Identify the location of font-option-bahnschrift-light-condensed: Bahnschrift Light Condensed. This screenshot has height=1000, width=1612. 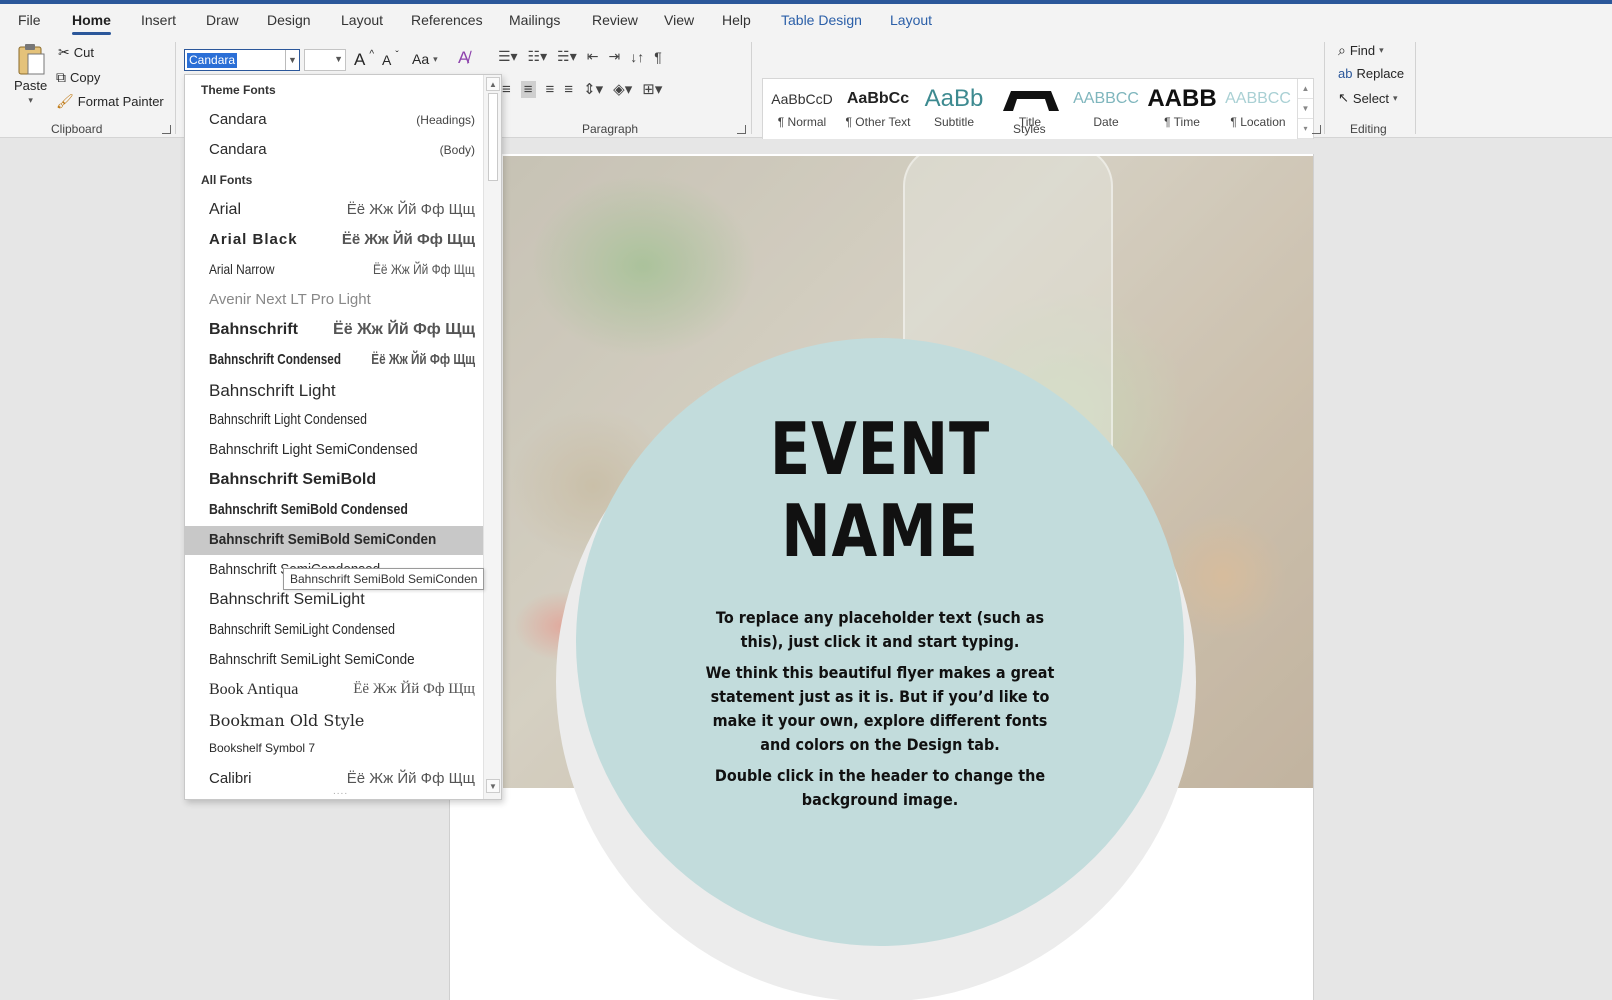
(334, 420).